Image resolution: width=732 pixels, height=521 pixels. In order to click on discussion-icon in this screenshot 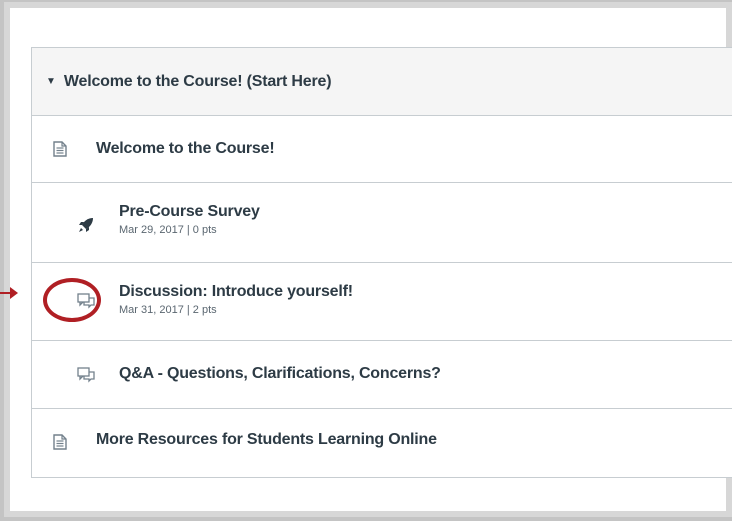, I will do `click(86, 375)`.